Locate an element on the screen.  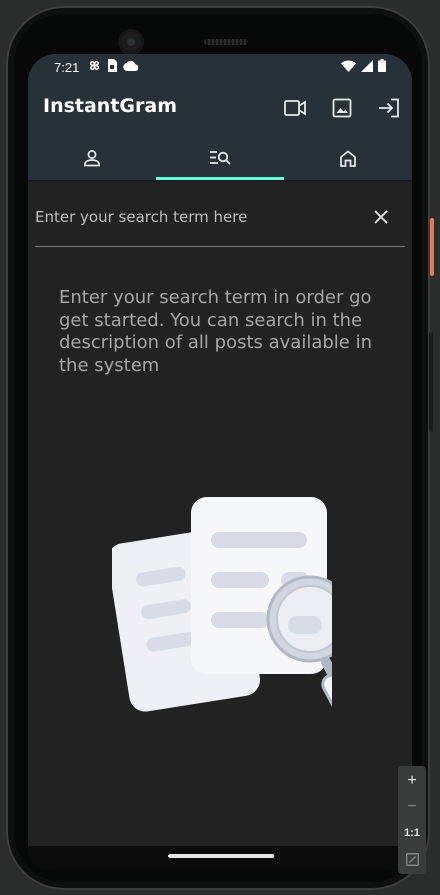
fit-screen-button is located at coordinates (412, 859).